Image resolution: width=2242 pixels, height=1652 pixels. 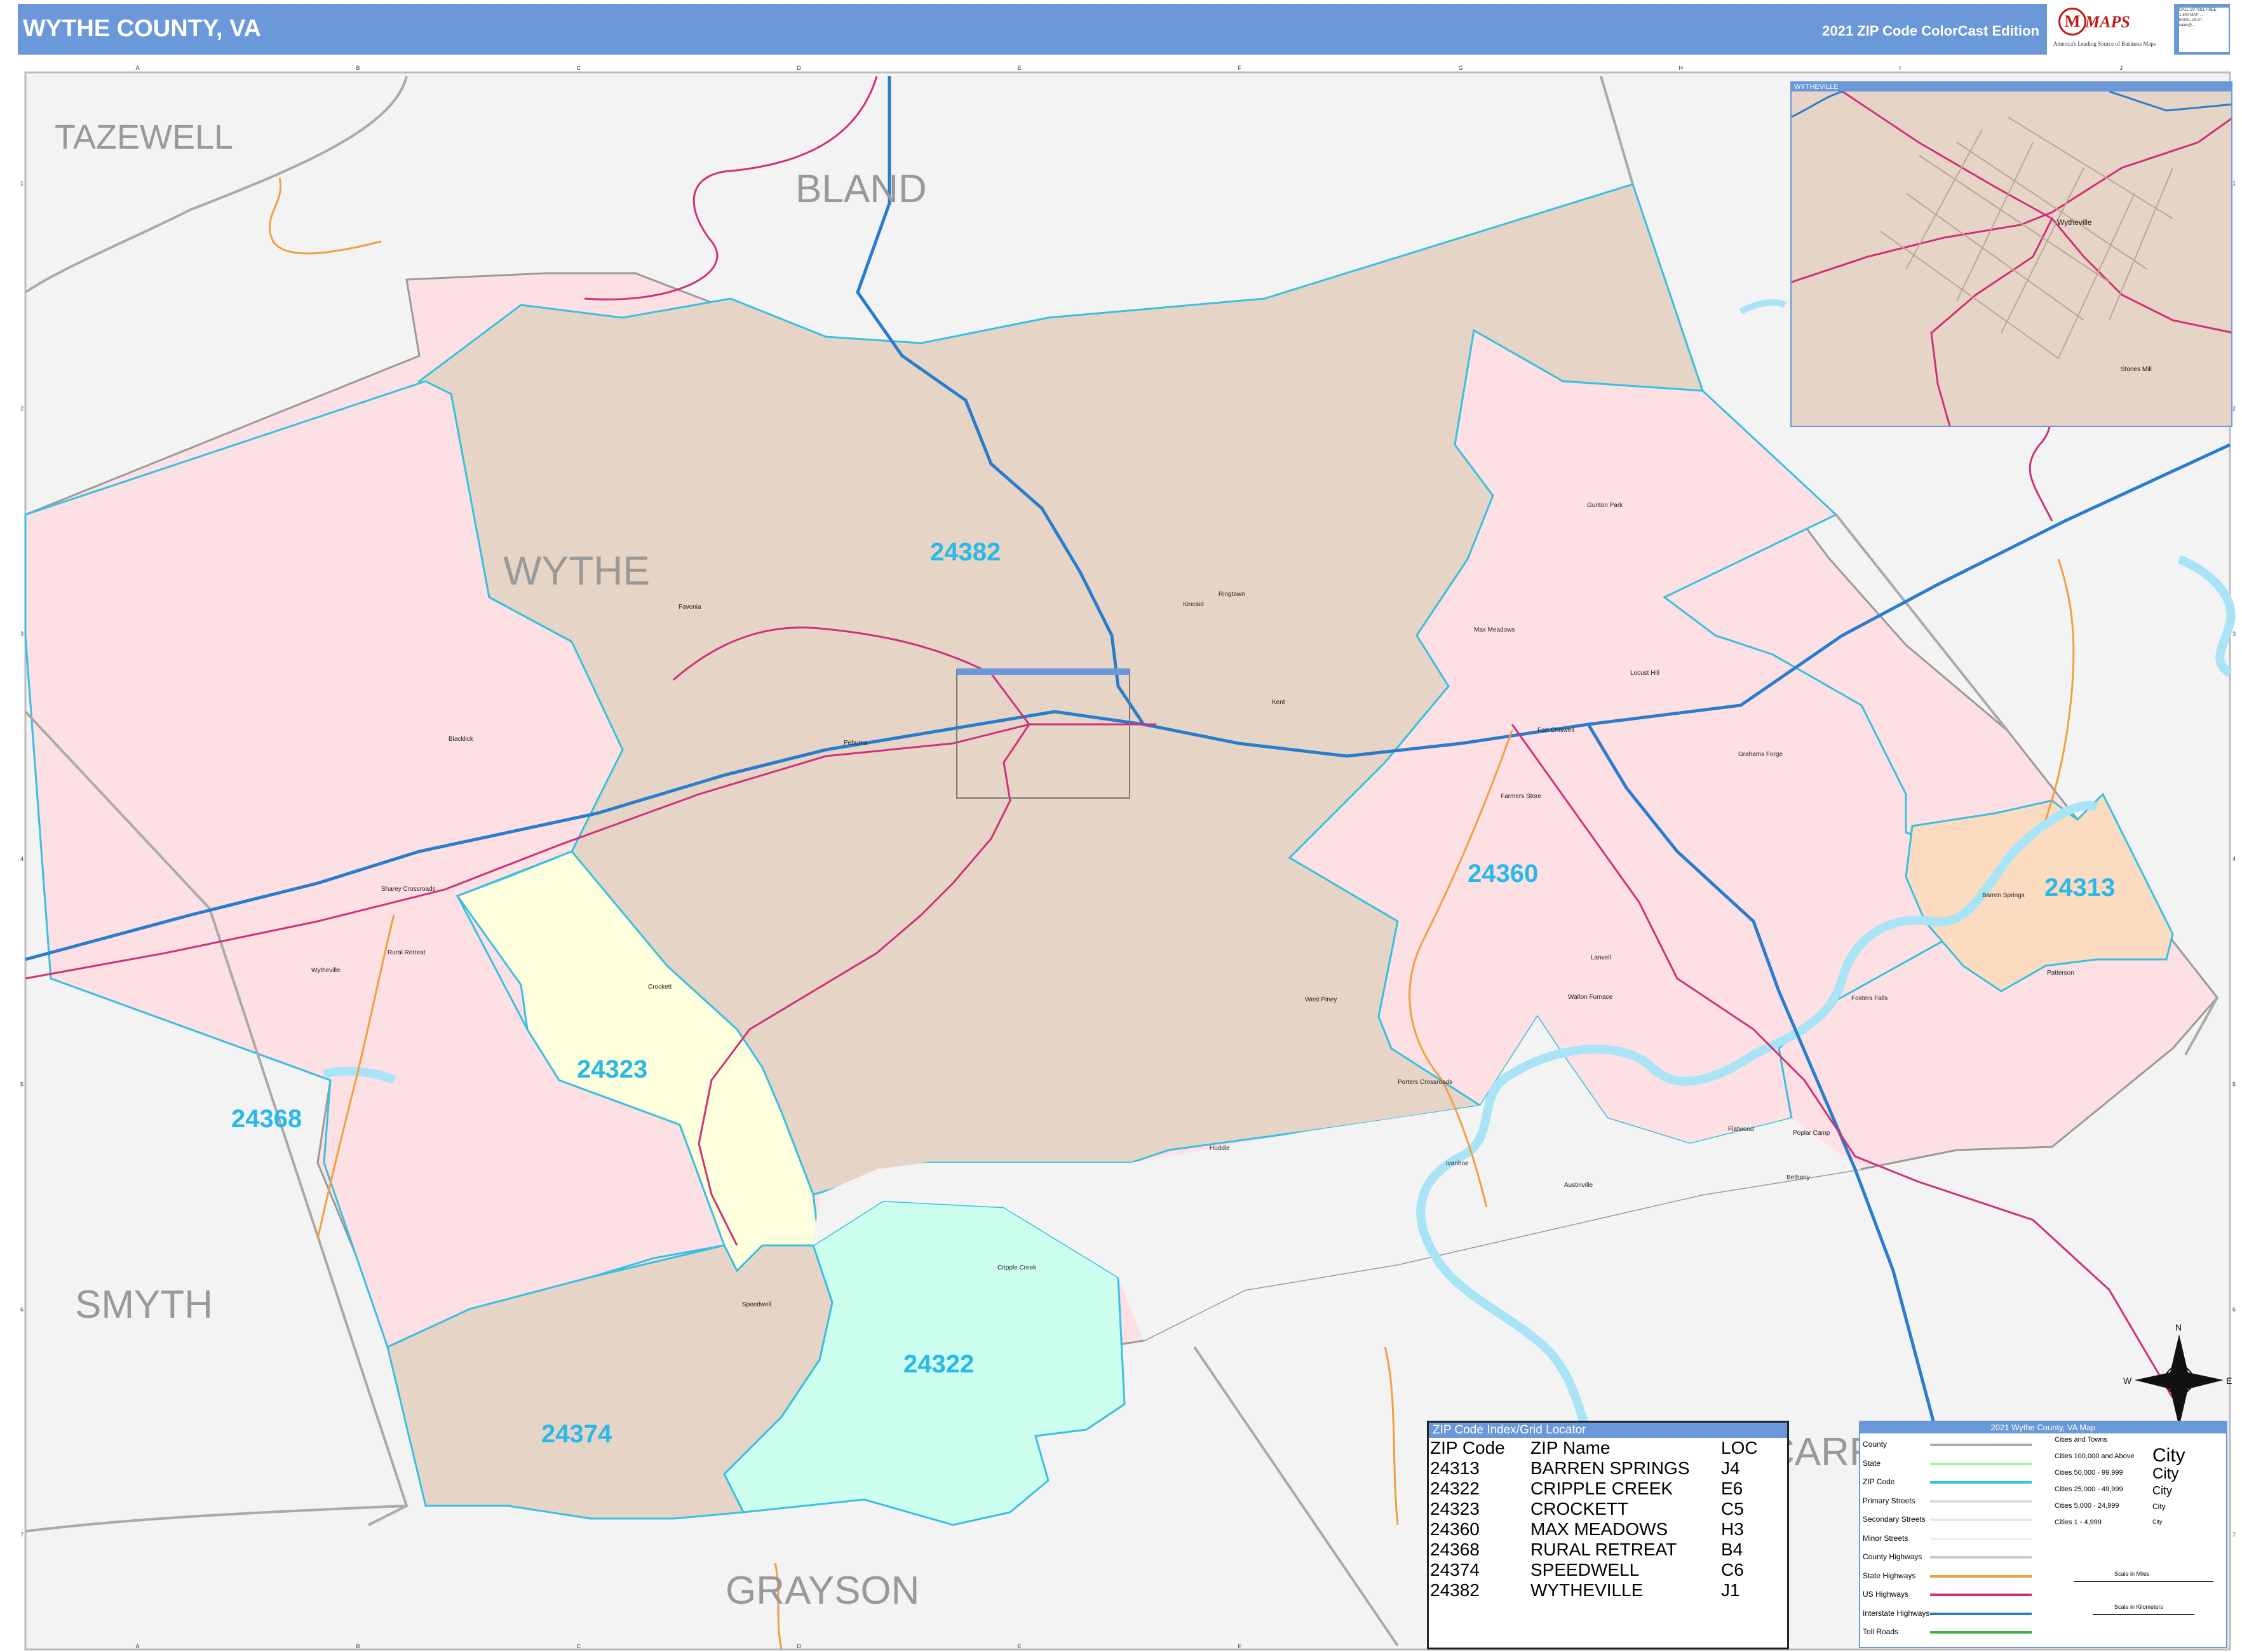 I want to click on grid-column-label: G, so click(x=1461, y=68).